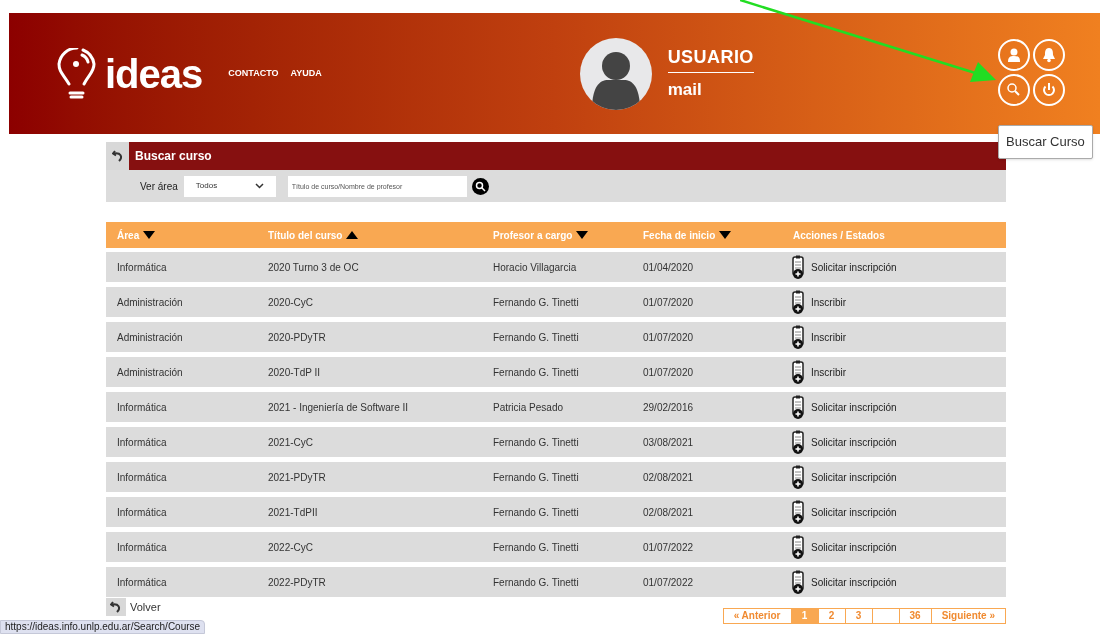  I want to click on table-cell-text: 2022-PDyTR, so click(297, 582).